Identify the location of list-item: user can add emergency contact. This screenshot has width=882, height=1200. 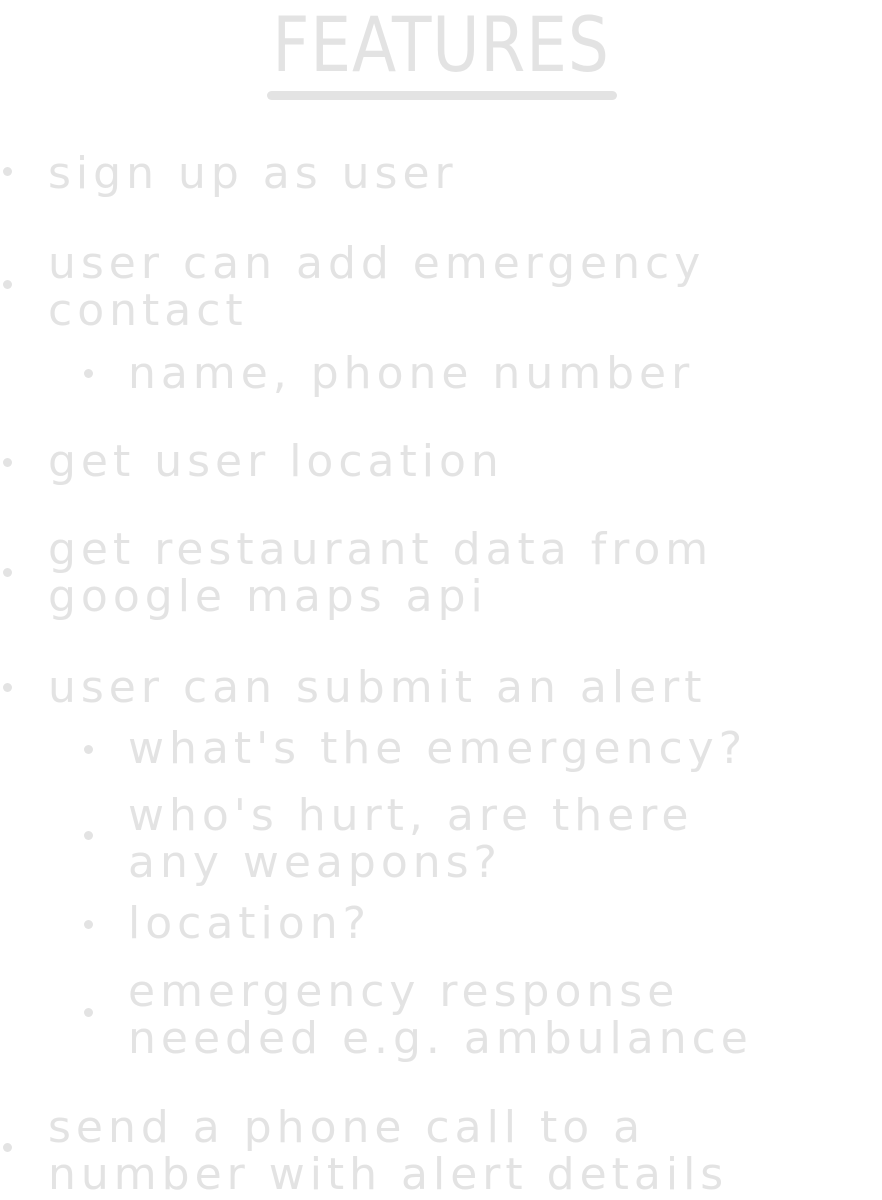
(376, 287).